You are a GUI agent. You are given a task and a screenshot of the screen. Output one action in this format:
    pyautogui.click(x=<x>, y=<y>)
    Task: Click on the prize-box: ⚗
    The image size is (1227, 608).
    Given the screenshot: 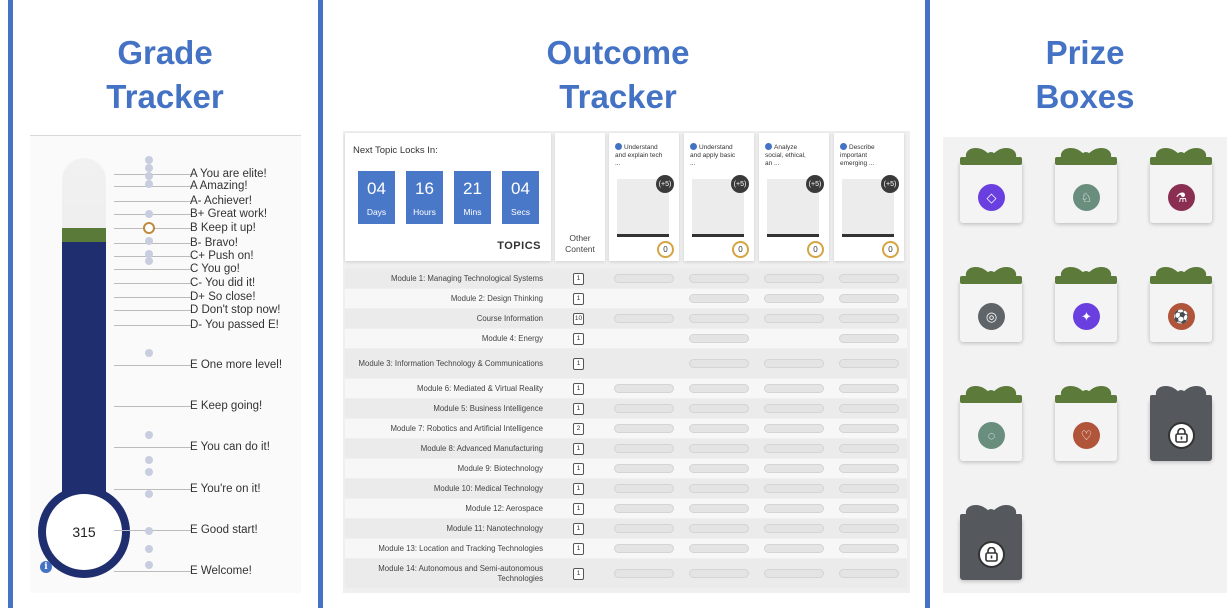 What is the action you would take?
    pyautogui.click(x=1181, y=184)
    